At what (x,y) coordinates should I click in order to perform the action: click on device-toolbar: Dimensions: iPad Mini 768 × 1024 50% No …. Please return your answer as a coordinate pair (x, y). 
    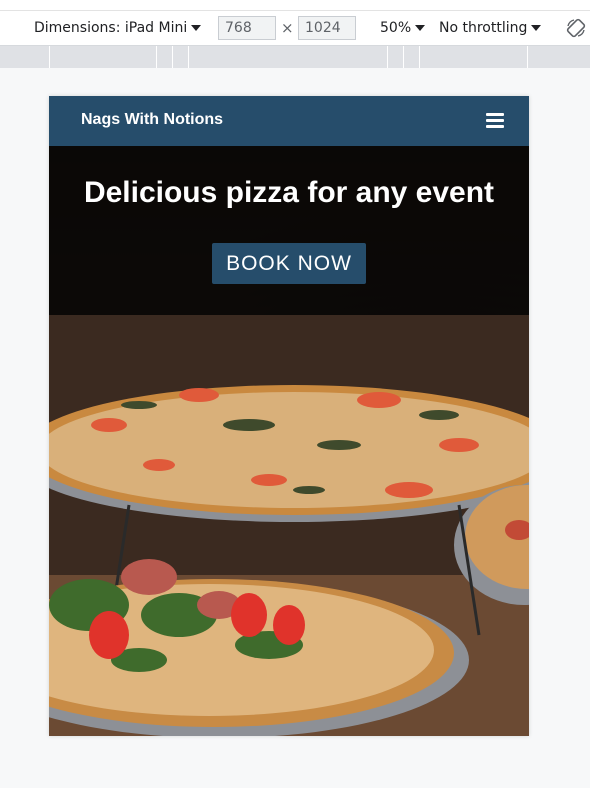
    Looking at the image, I should click on (295, 28).